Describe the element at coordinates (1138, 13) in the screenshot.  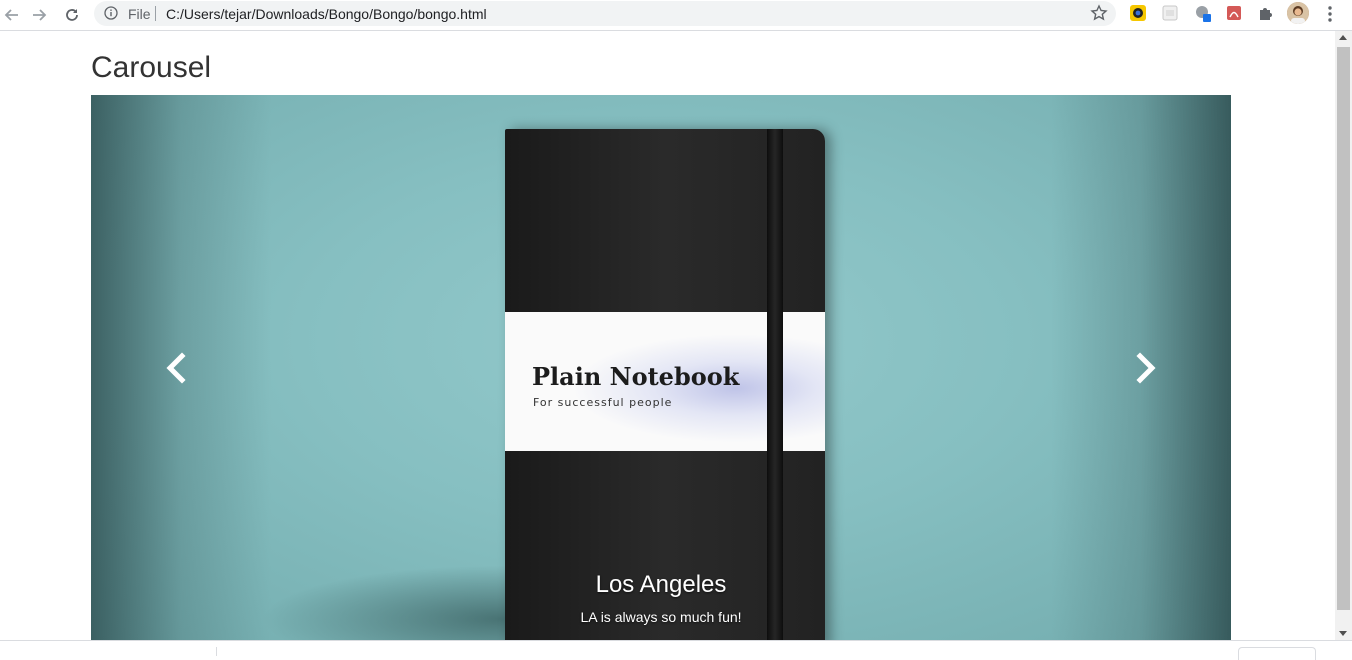
I see `extension-camera-icon` at that location.